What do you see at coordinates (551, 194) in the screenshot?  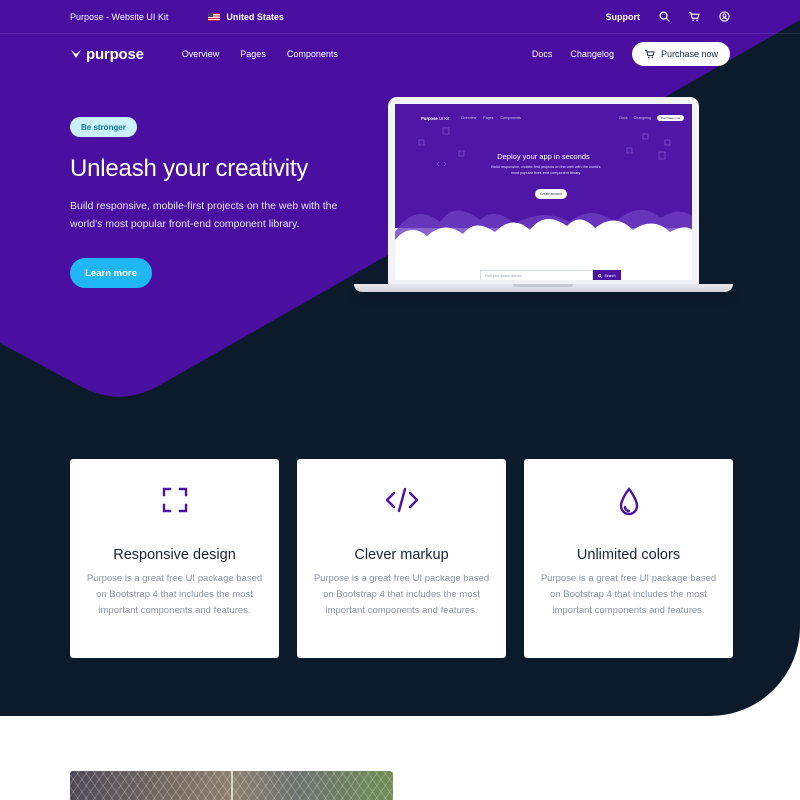 I see `mockup-cta-button: Create account` at bounding box center [551, 194].